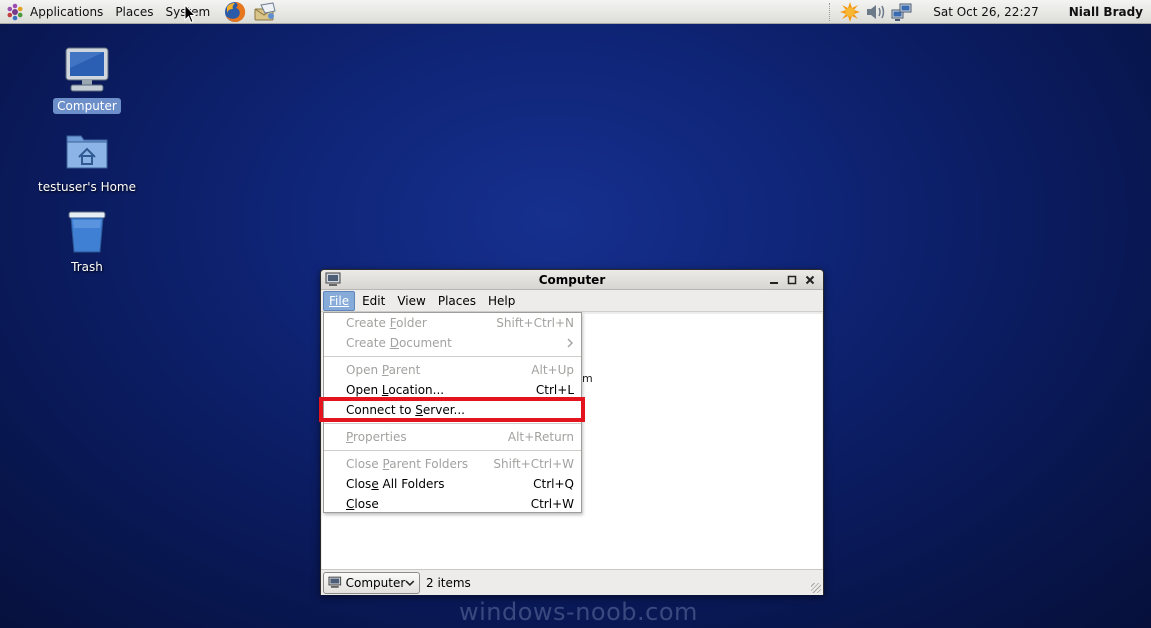  I want to click on desktop-icon-label: Trash, so click(87, 267).